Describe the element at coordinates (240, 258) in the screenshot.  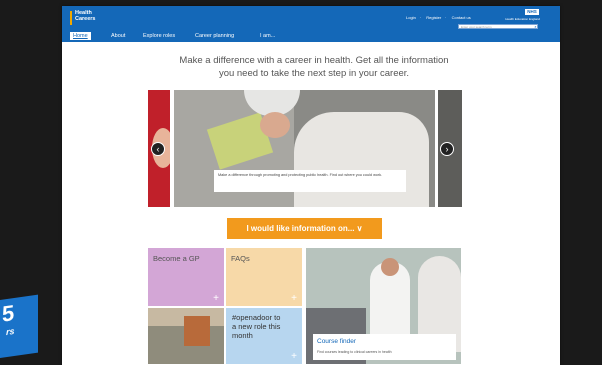
I see `tile-faq-label: FAQs` at that location.